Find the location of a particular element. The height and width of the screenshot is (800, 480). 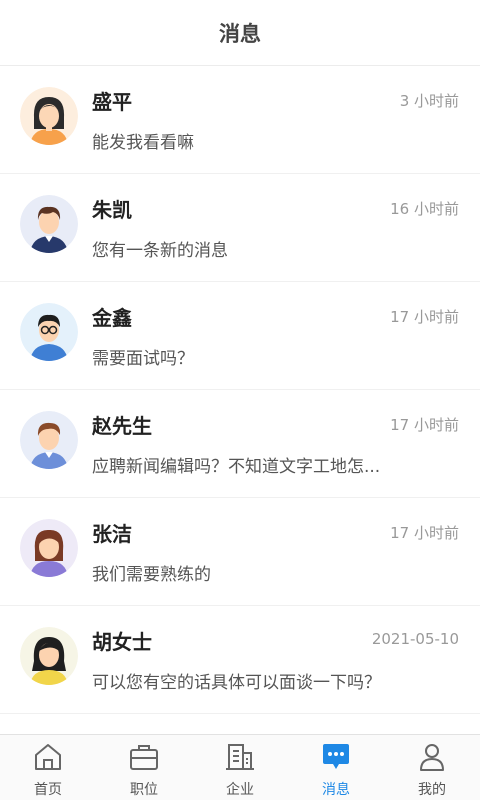

tab-jobs: 职位 is located at coordinates (144, 767).